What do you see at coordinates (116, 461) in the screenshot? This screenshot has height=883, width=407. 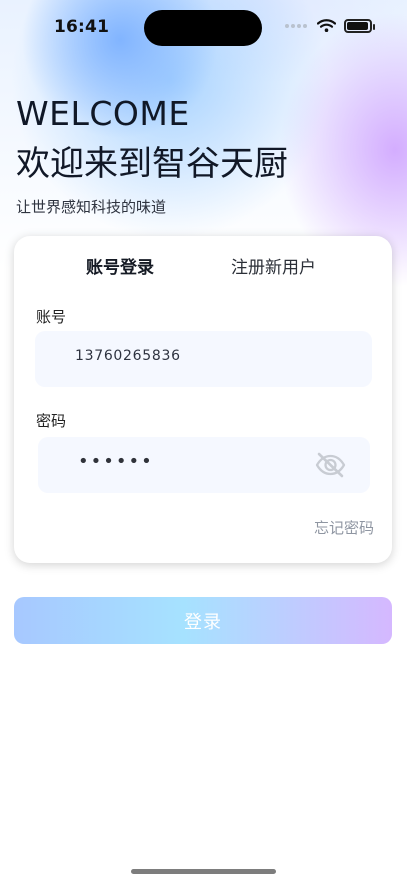 I see `password-masked-value: ••••••` at bounding box center [116, 461].